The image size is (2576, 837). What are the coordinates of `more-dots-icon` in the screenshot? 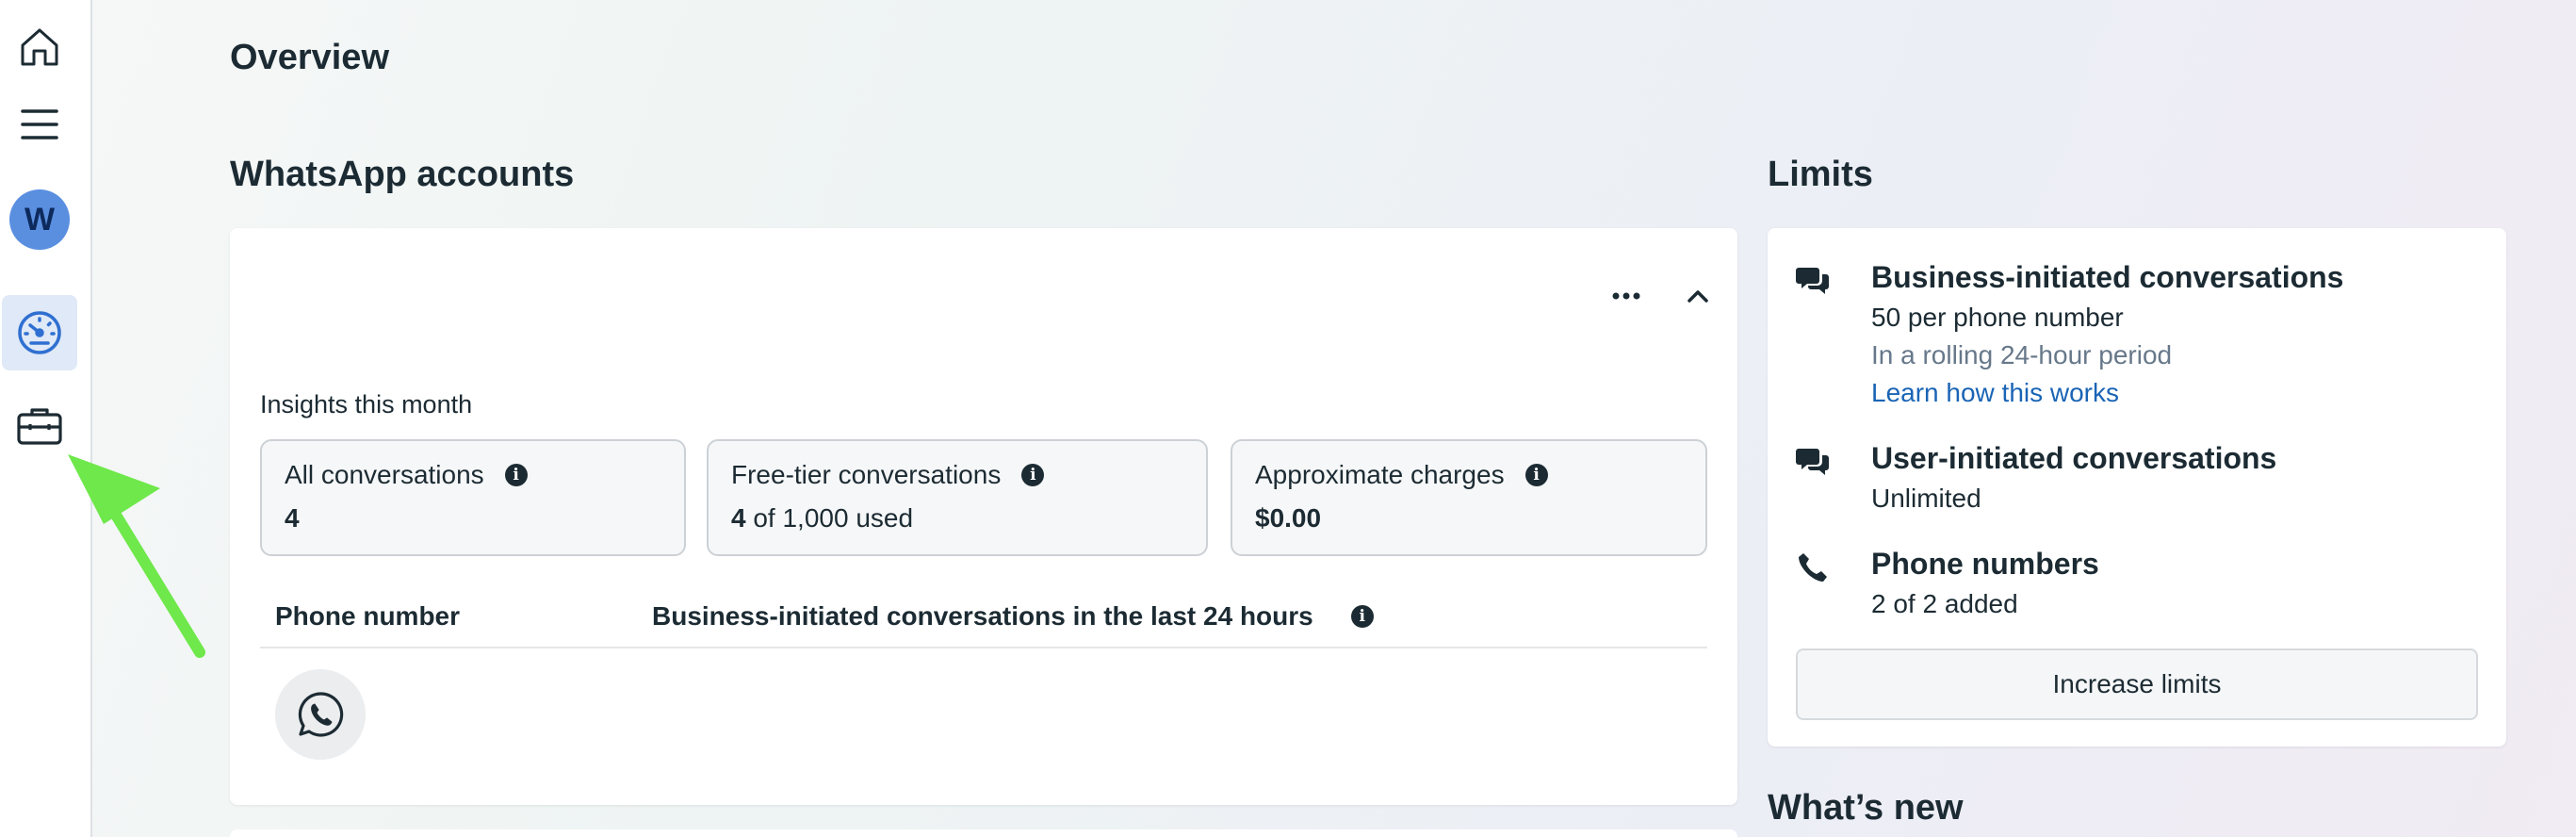 It's located at (1626, 296).